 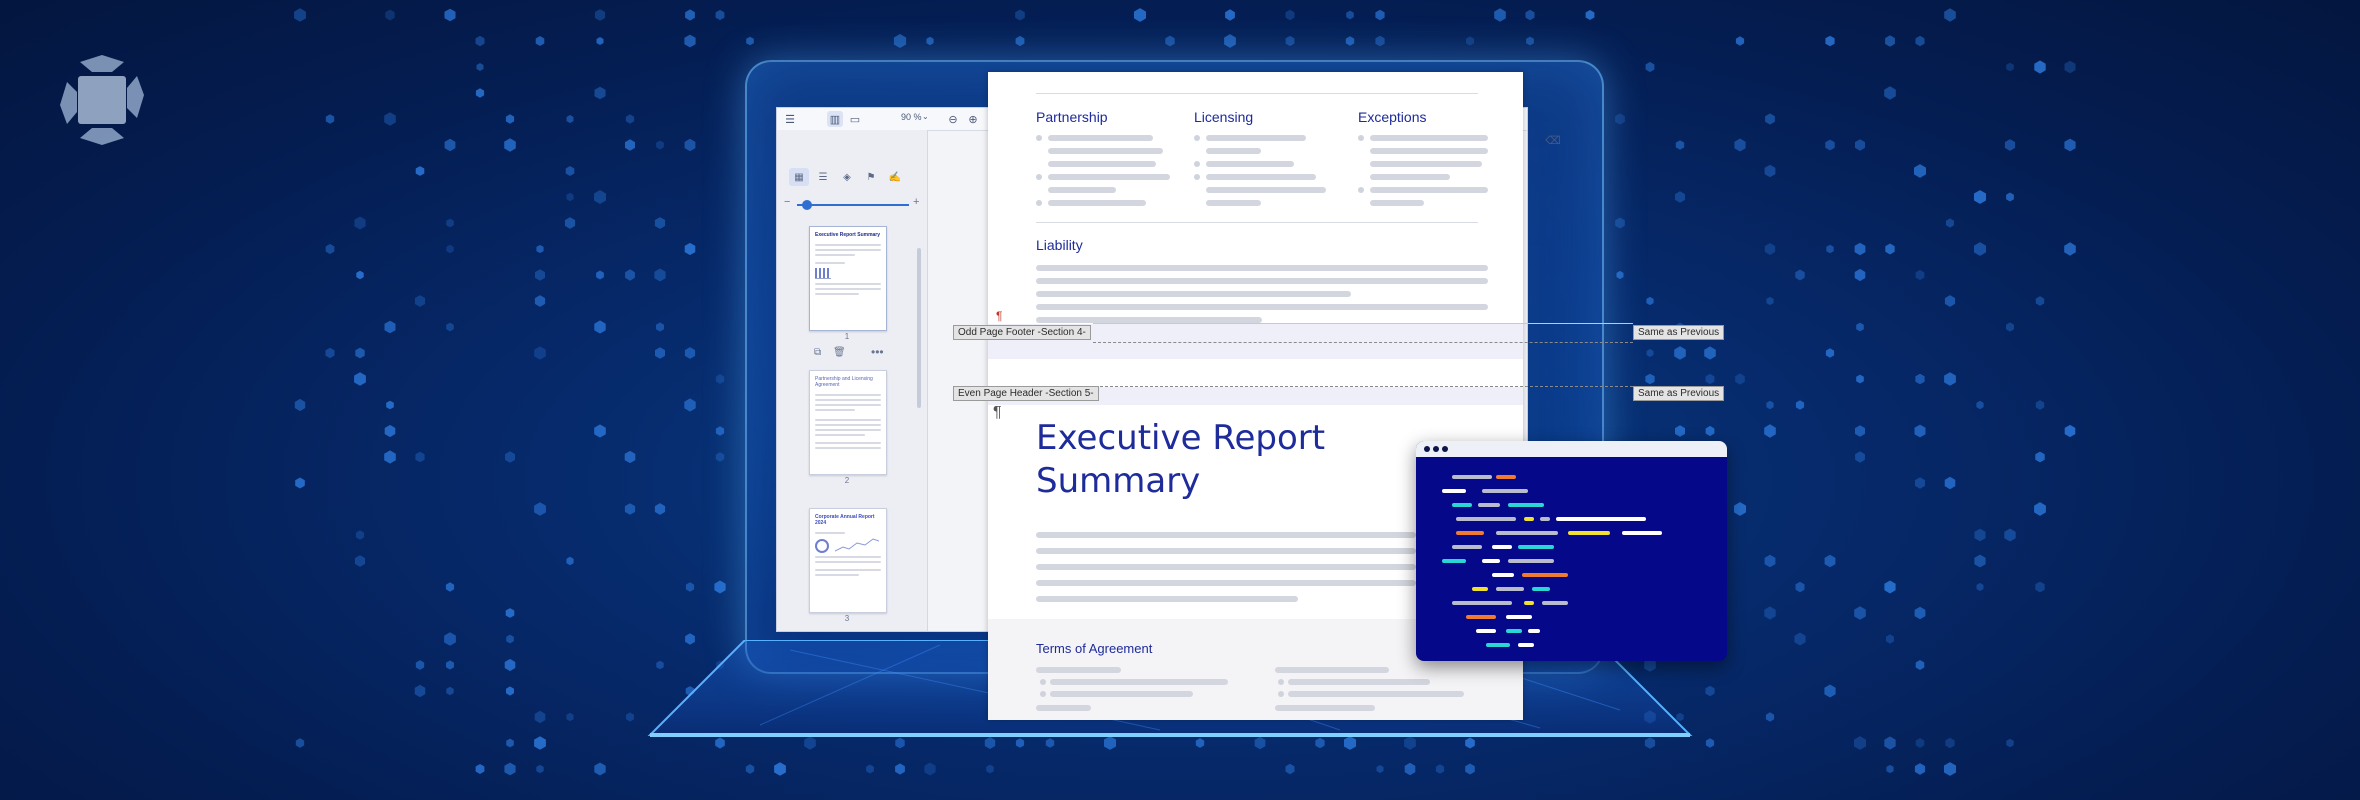 I want to click on zoom-level: 90 %, so click(x=911, y=117).